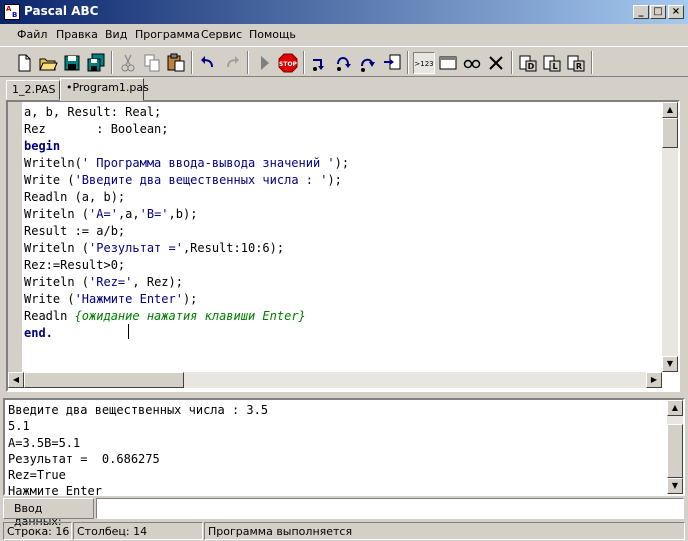 The height and width of the screenshot is (541, 688). What do you see at coordinates (670, 237) in the screenshot?
I see `editor-vertical-scrollbar: ▲ ▼` at bounding box center [670, 237].